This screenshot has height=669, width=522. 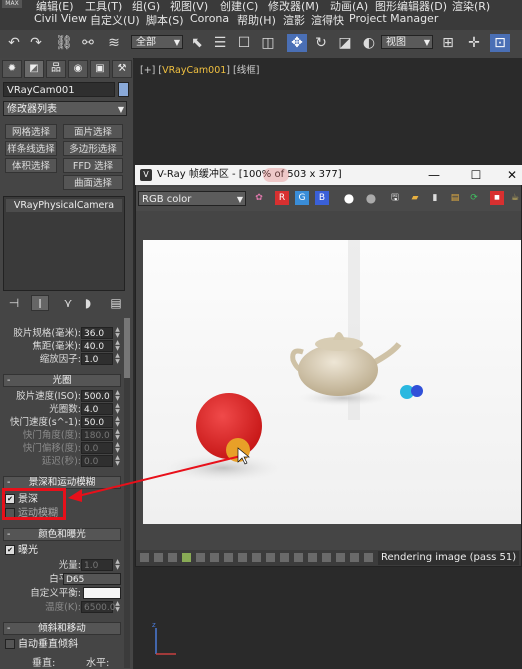 I want to click on mouse-cursor-icon, so click(x=243, y=456).